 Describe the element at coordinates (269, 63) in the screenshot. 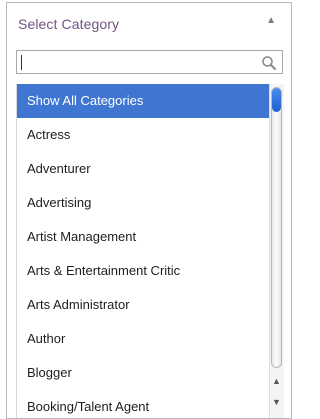

I see `search-icon` at that location.